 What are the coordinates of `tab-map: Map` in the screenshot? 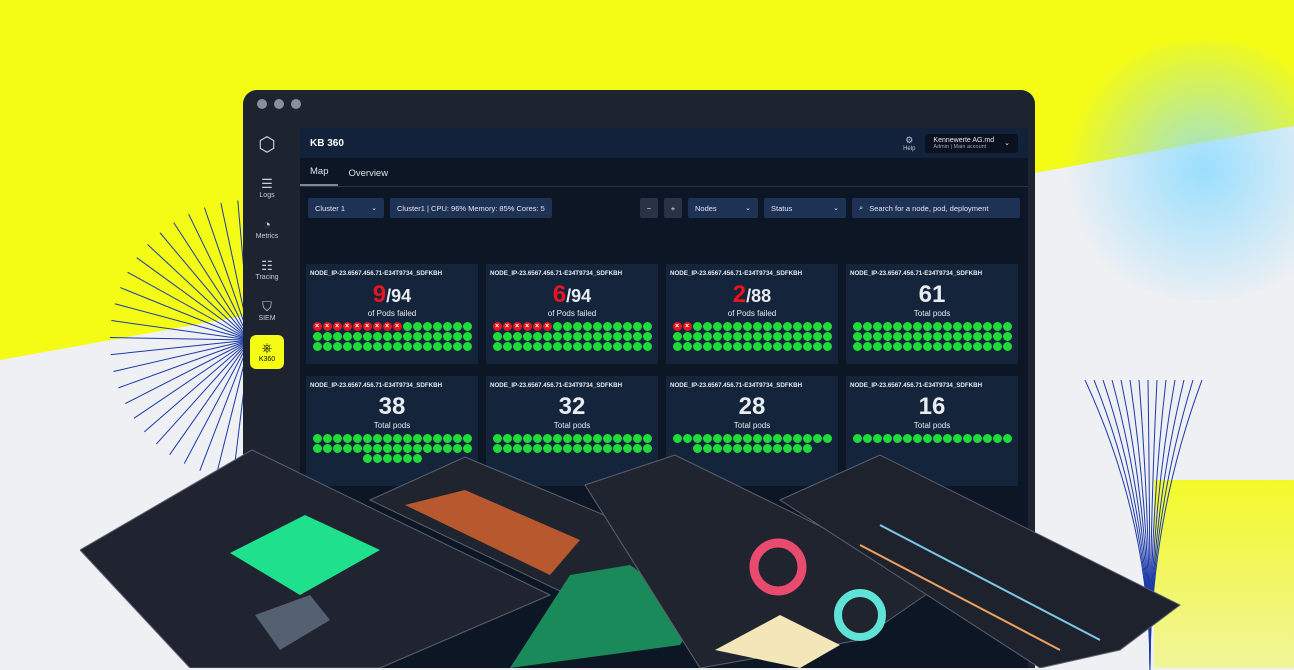 It's located at (319, 176).